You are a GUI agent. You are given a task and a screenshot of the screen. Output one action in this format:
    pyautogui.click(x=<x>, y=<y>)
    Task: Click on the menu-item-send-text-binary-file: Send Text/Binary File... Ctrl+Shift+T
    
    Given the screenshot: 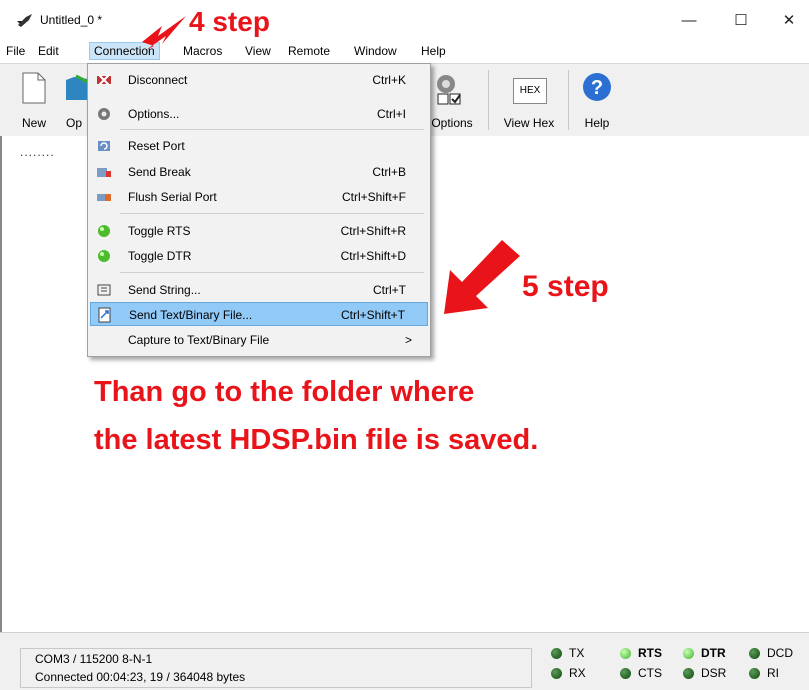 What is the action you would take?
    pyautogui.click(x=259, y=314)
    